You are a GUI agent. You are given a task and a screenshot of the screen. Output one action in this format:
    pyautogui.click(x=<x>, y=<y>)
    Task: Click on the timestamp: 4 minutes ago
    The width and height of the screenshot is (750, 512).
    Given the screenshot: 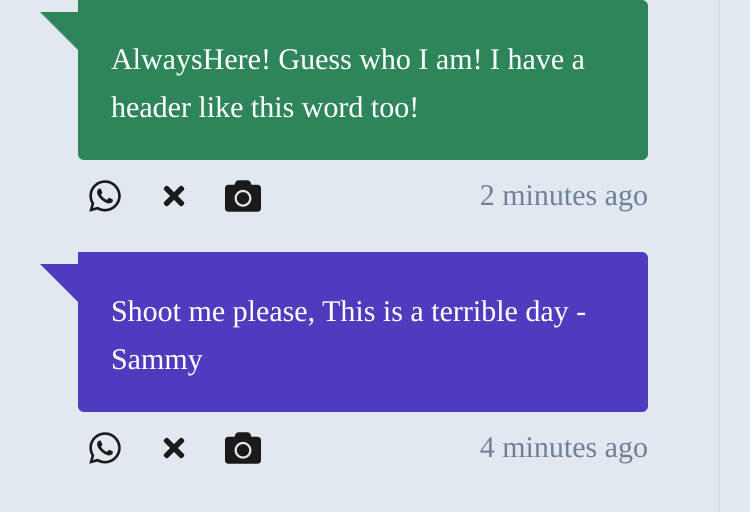 What is the action you would take?
    pyautogui.click(x=564, y=448)
    